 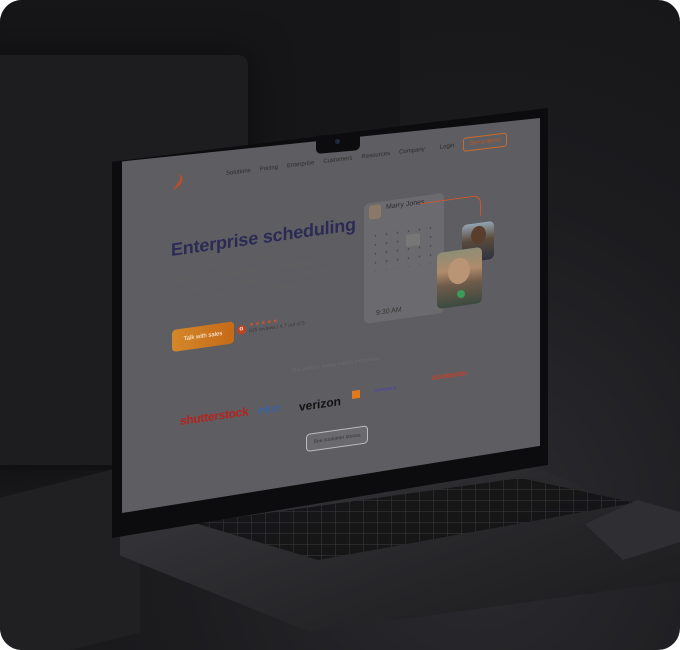 I want to click on video-call-icon, so click(x=461, y=294).